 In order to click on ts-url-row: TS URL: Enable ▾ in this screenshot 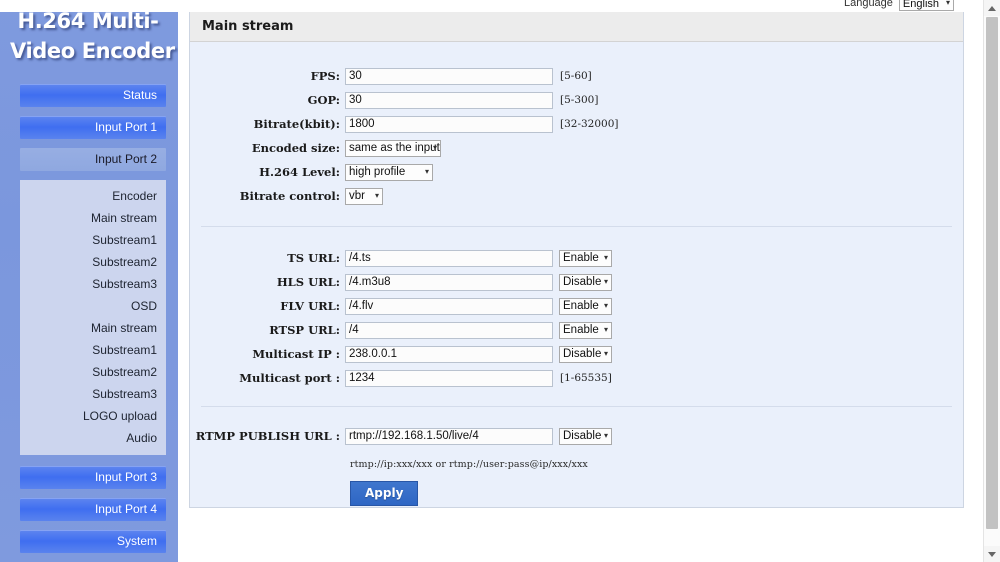, I will do `click(576, 258)`.